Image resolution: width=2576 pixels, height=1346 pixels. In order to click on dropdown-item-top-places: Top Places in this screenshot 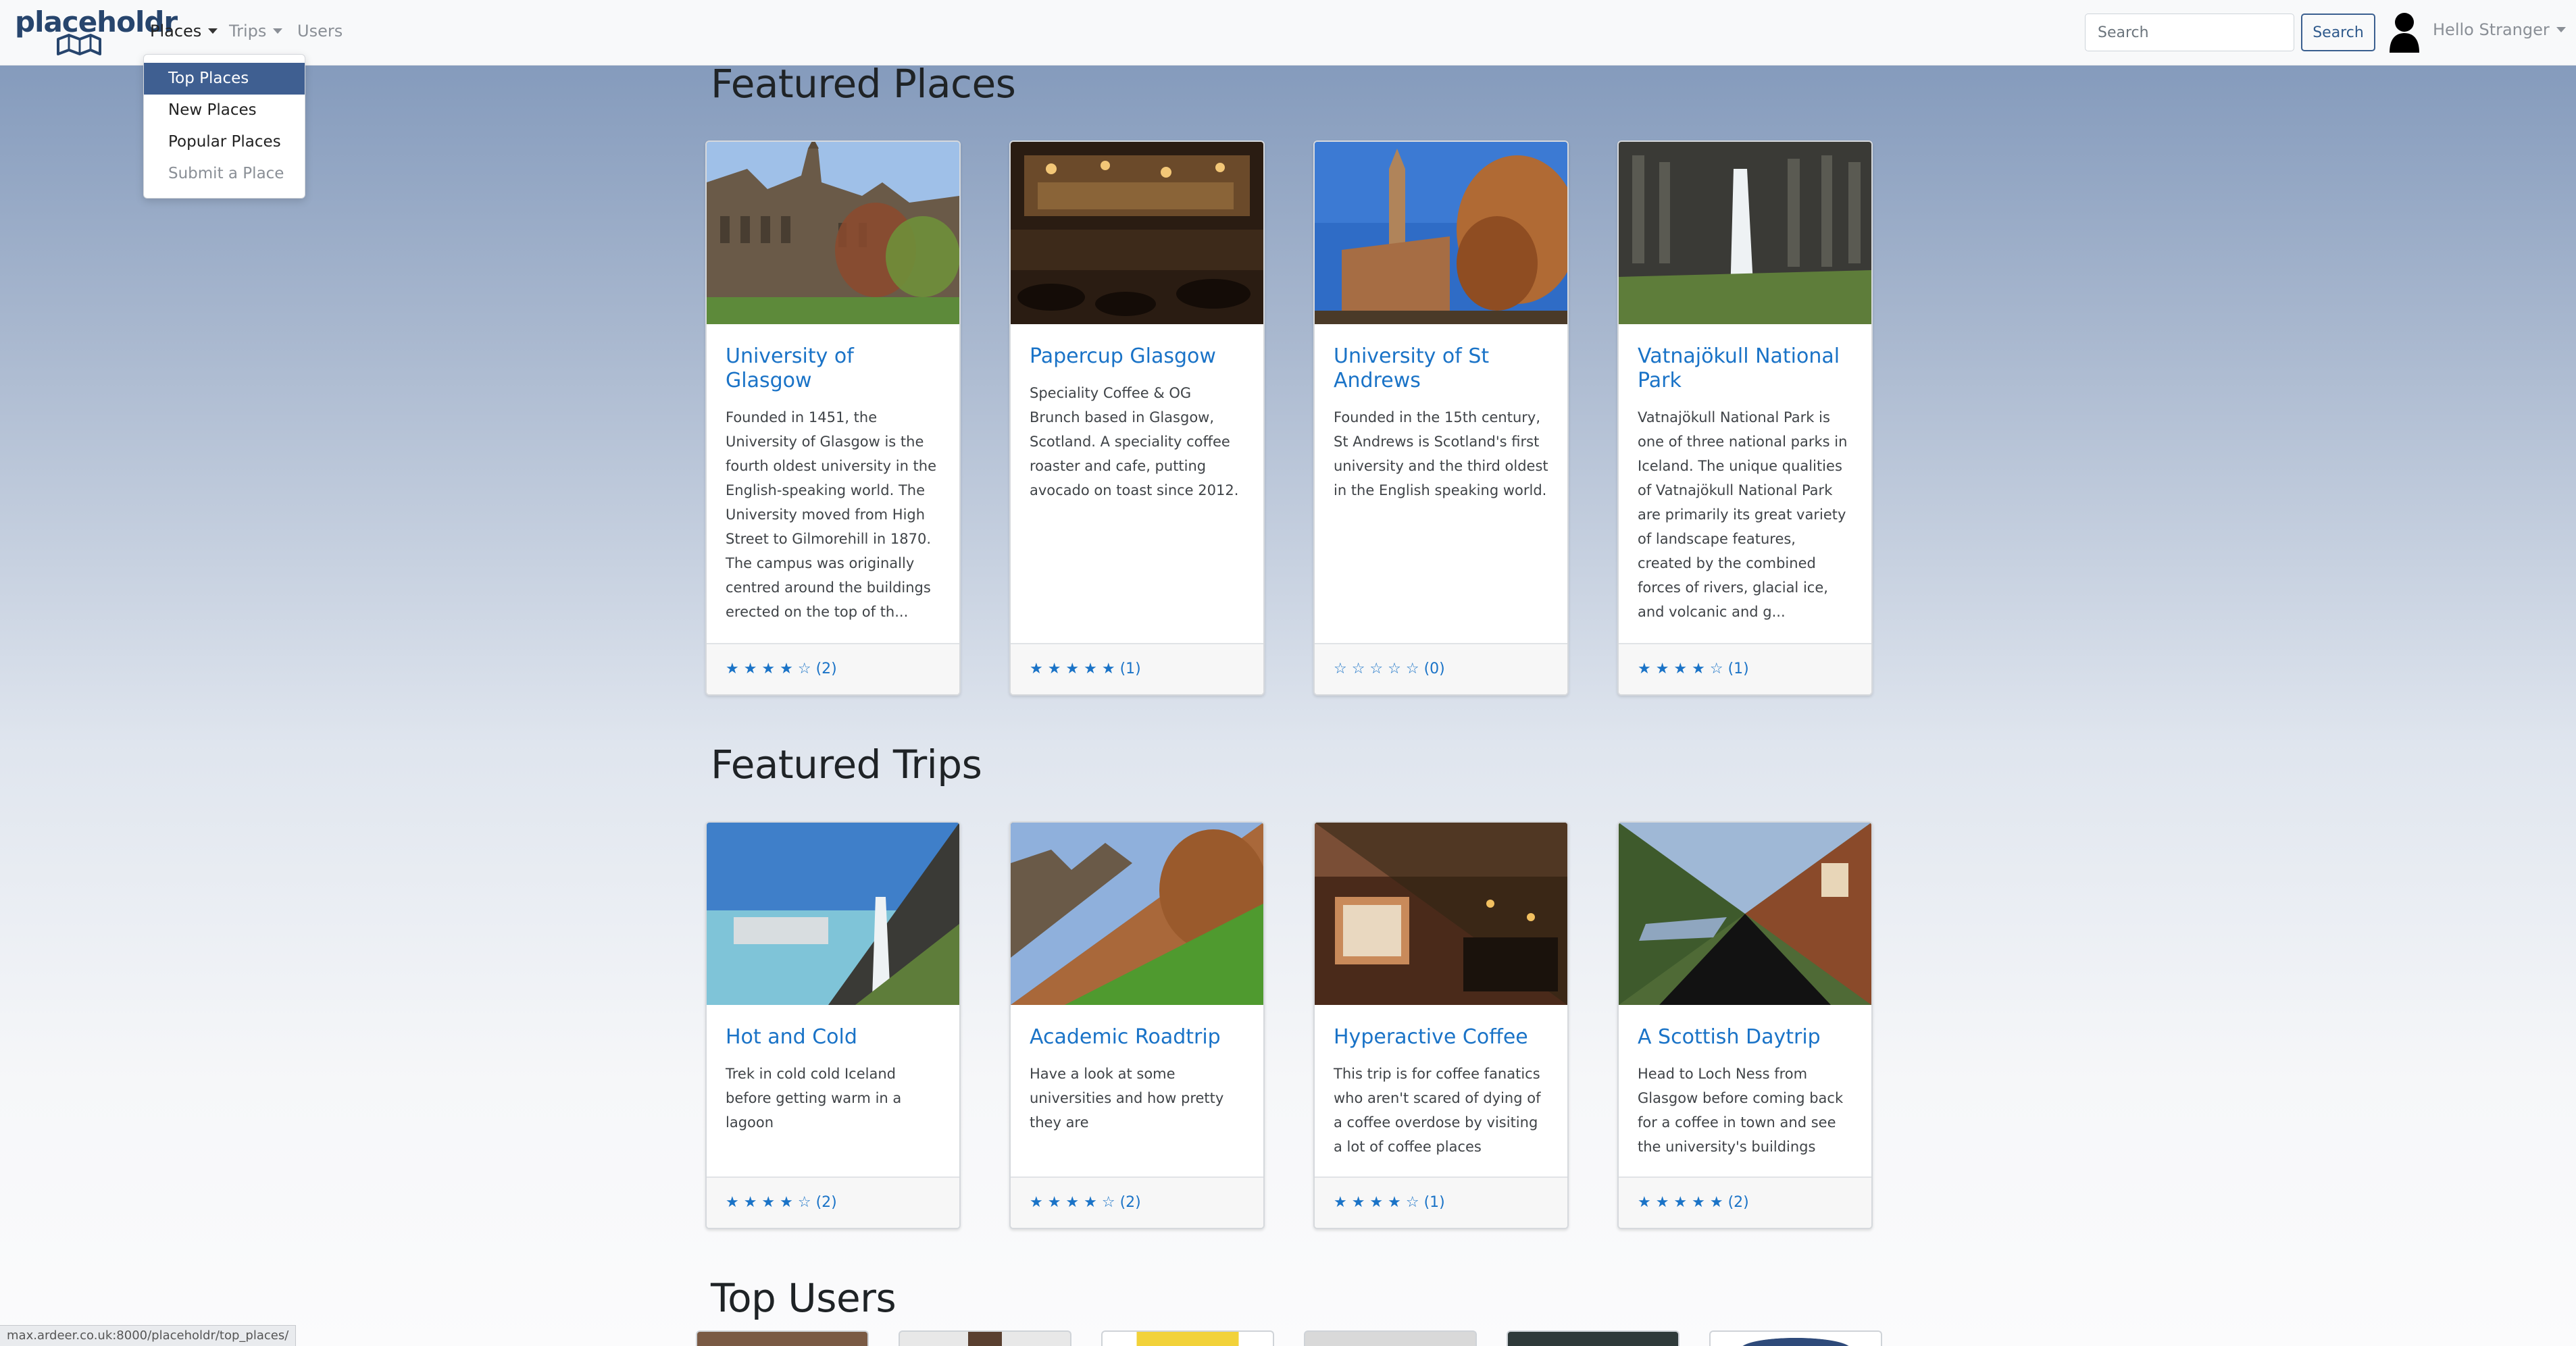, I will do `click(224, 79)`.